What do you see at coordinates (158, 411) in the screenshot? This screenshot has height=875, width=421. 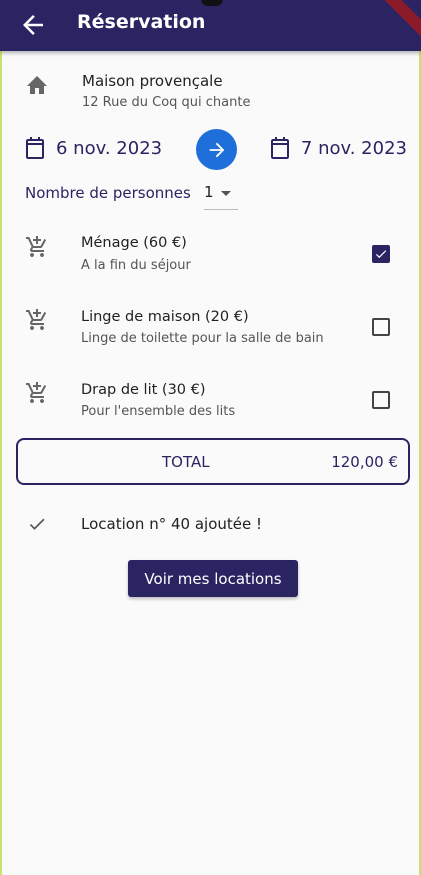 I see `option-subtitle-drap: Pour l'ensemble des lits` at bounding box center [158, 411].